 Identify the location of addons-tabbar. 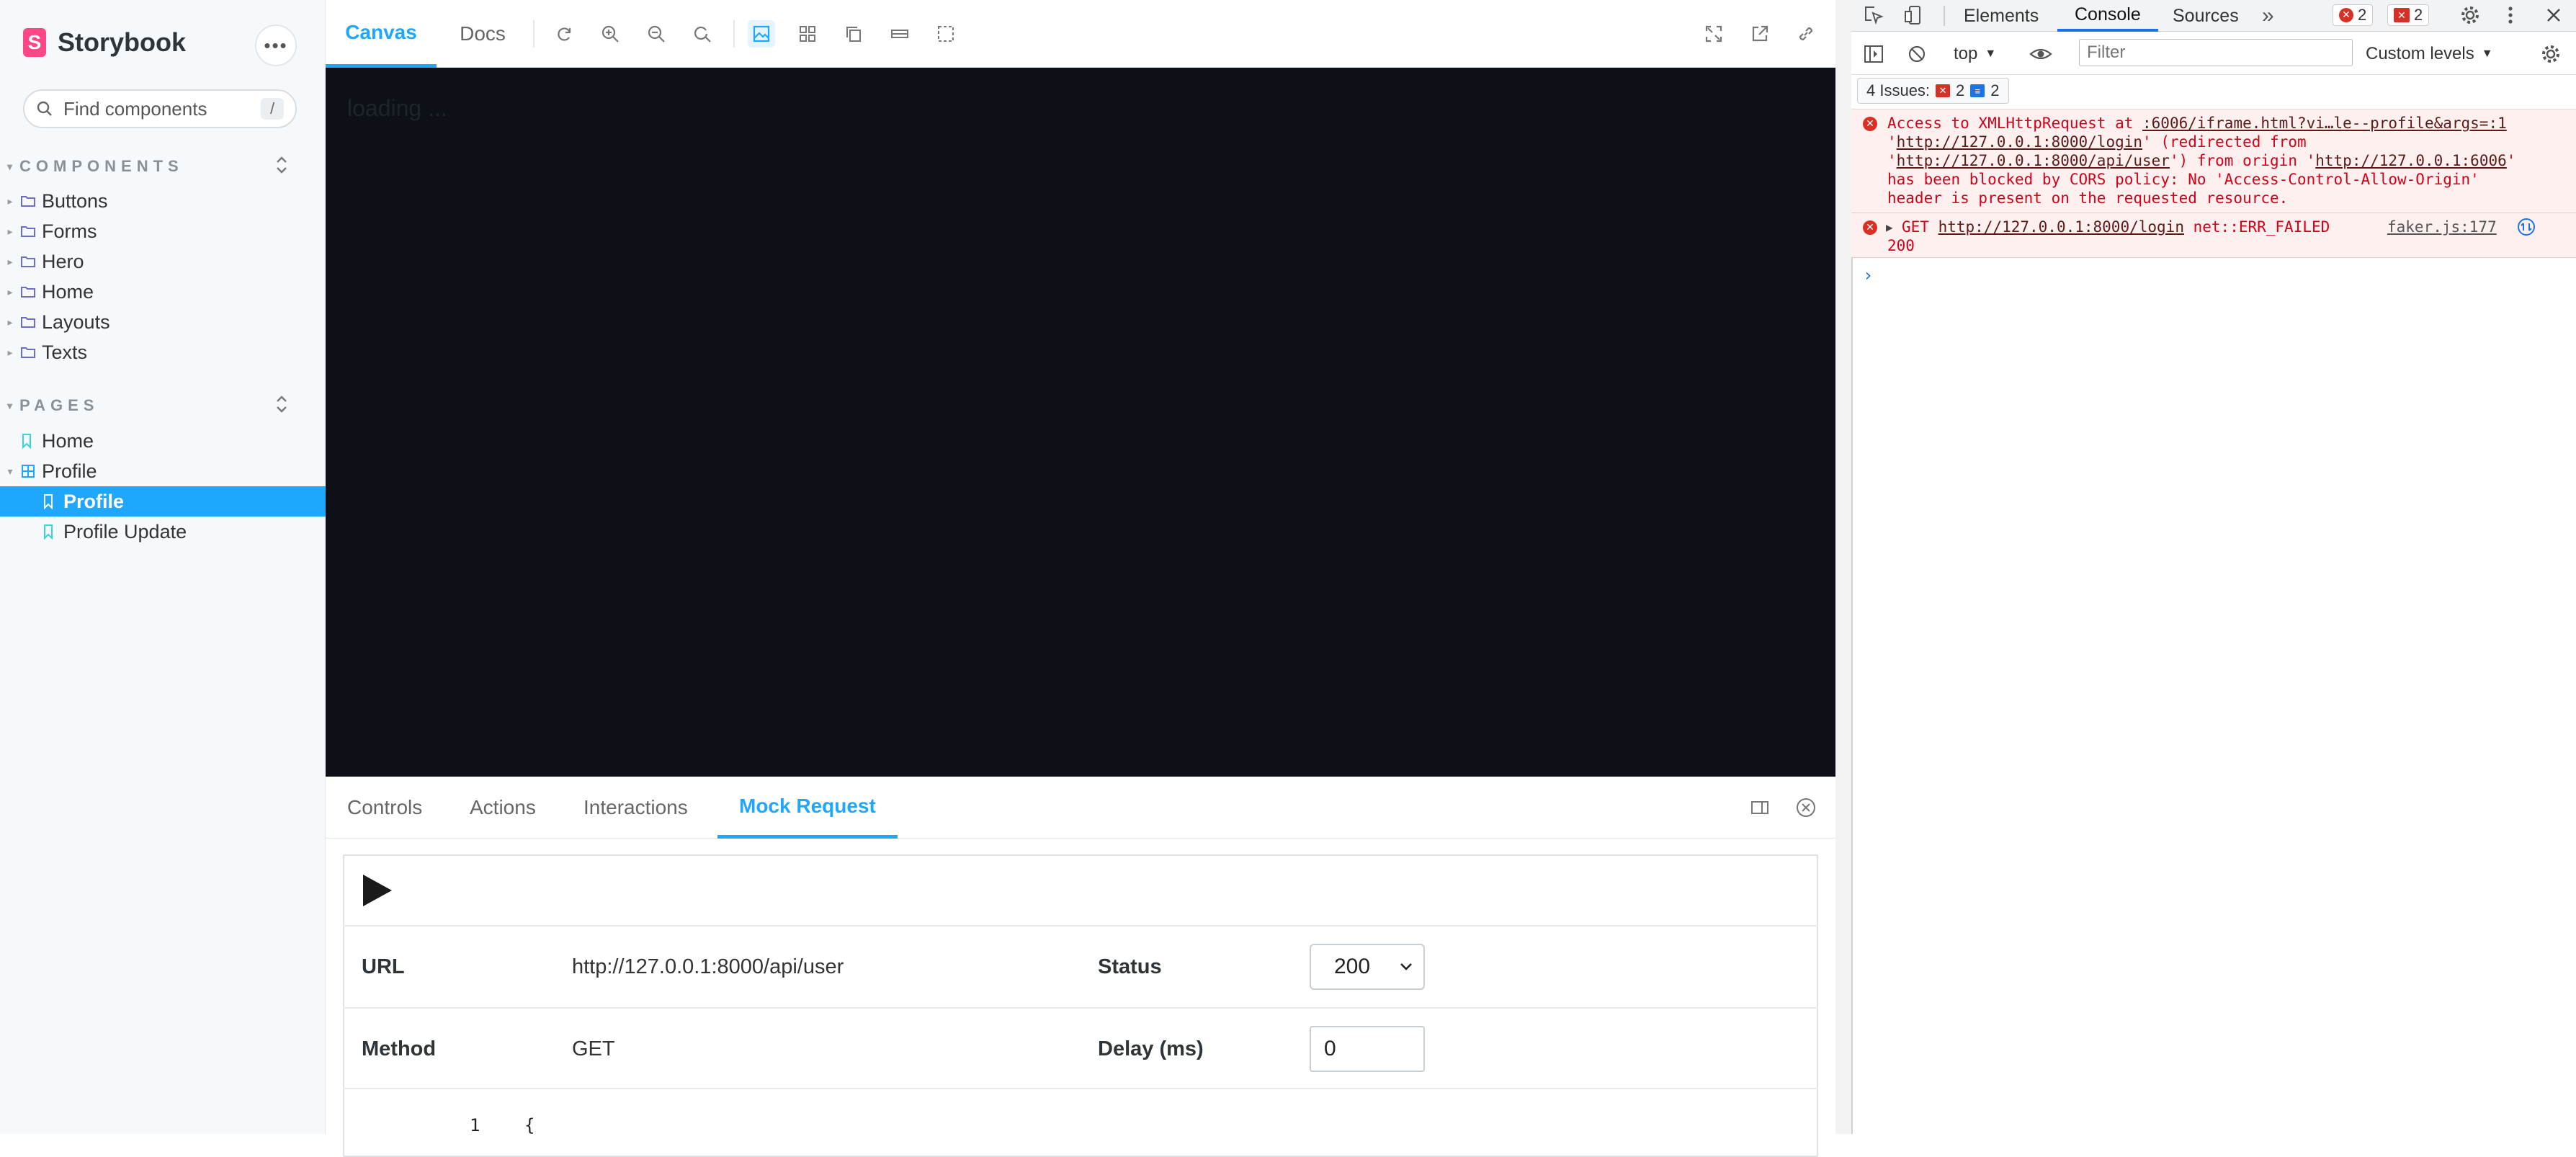
(1080, 808).